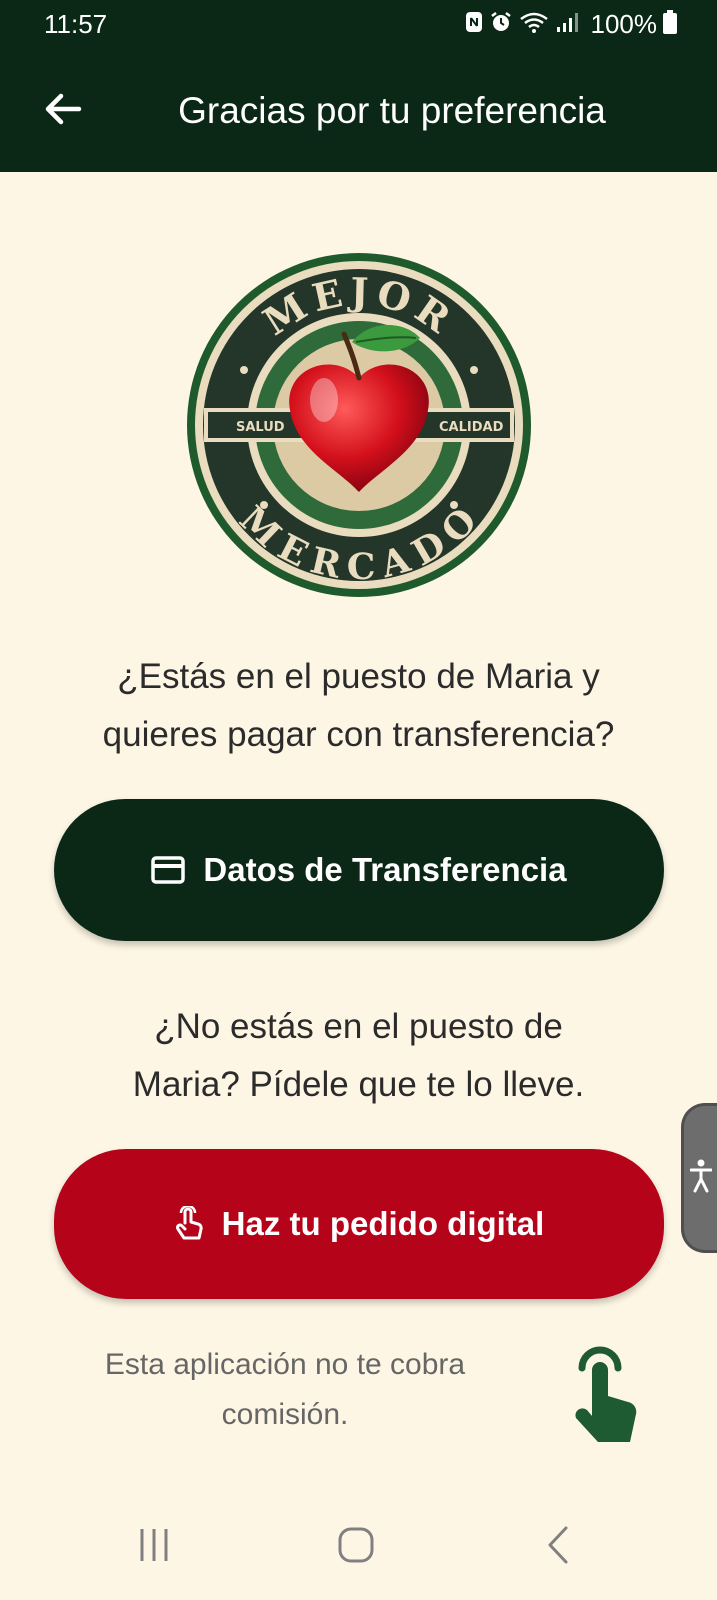 The height and width of the screenshot is (1600, 717). What do you see at coordinates (285, 1364) in the screenshot?
I see `no-commission-line-1: Esta aplicación no te cobra` at bounding box center [285, 1364].